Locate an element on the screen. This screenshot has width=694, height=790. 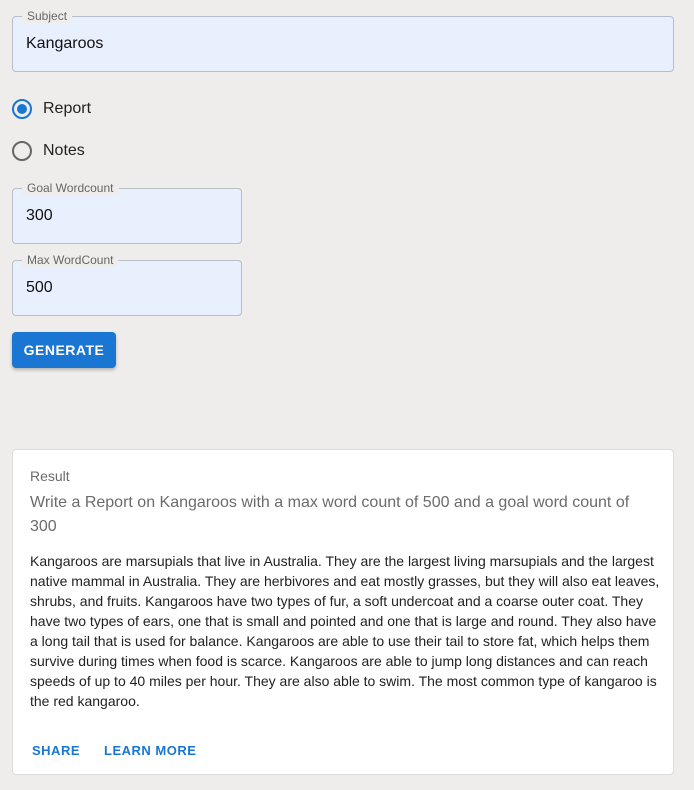
radio-report-label: Report is located at coordinates (67, 109).